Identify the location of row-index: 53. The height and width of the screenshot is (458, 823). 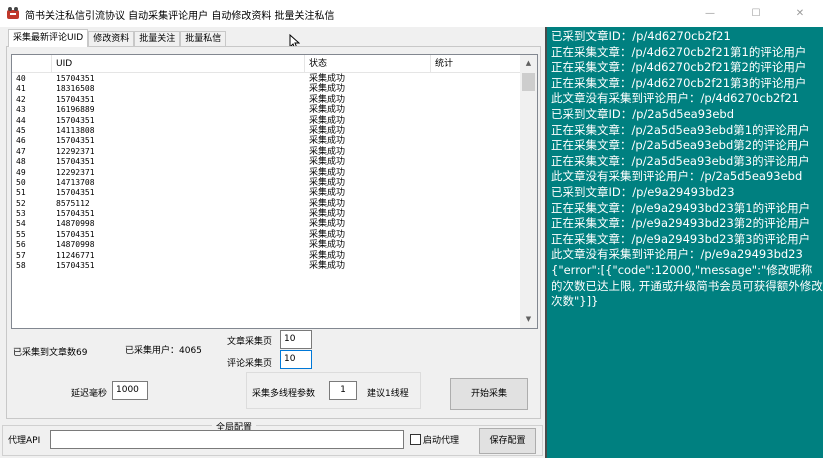
(21, 214).